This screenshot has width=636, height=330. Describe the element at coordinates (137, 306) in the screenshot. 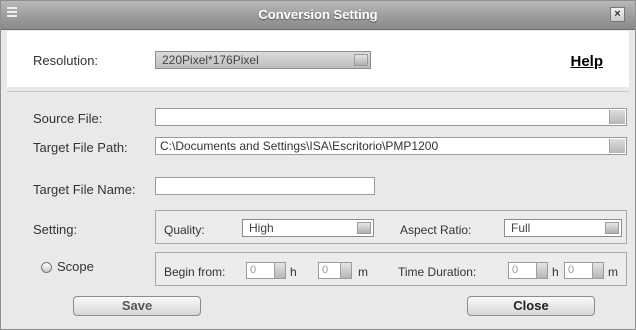

I see `save-button: Save` at that location.